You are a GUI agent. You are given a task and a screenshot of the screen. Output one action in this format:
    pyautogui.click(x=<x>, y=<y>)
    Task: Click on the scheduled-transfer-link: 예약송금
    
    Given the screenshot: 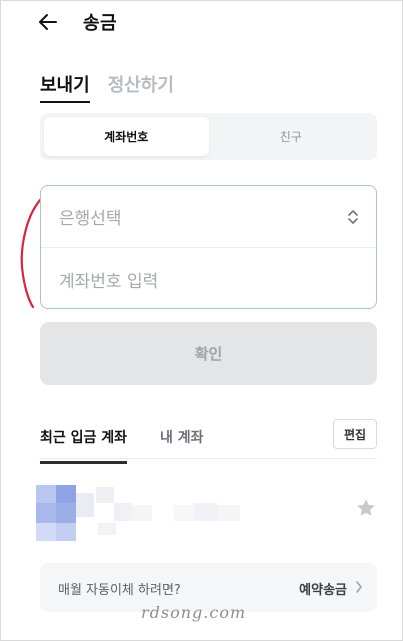 What is the action you would take?
    pyautogui.click(x=323, y=588)
    